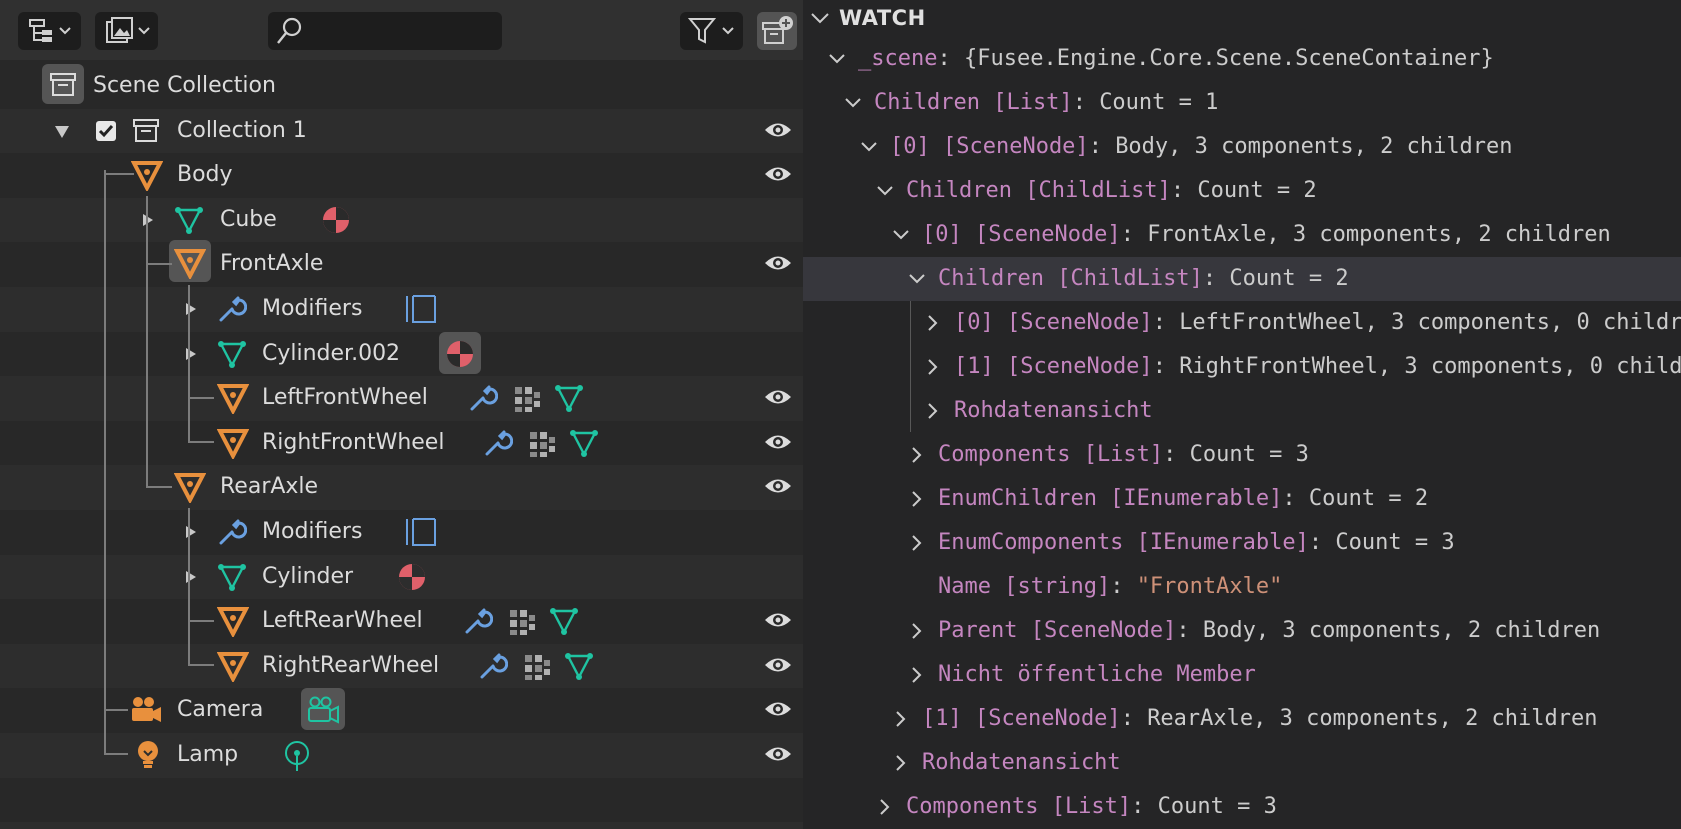 This screenshot has height=829, width=1681. I want to click on tree-row-collection-1: Collection 1, so click(401, 131).